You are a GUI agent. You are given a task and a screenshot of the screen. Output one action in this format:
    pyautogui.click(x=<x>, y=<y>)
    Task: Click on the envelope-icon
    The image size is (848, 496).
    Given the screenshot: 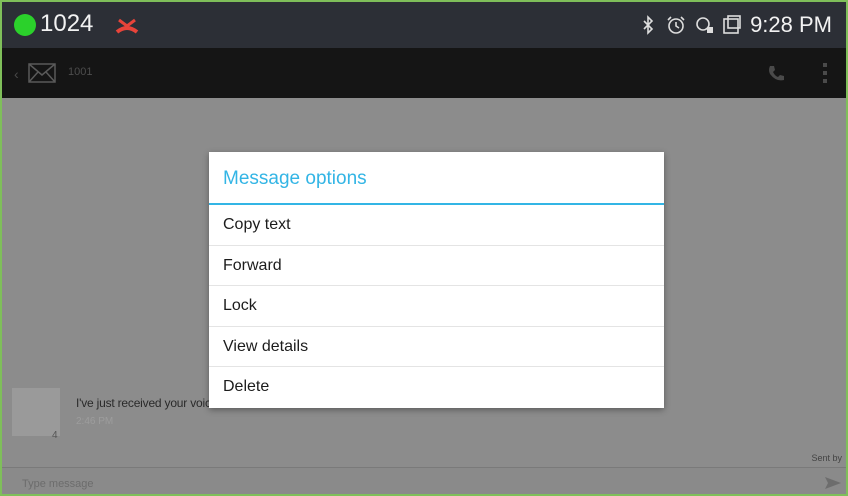 What is the action you would take?
    pyautogui.click(x=42, y=73)
    